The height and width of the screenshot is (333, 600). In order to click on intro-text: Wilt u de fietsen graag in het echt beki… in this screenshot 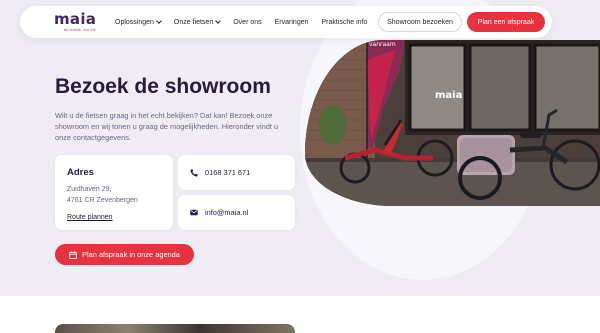, I will do `click(167, 126)`.